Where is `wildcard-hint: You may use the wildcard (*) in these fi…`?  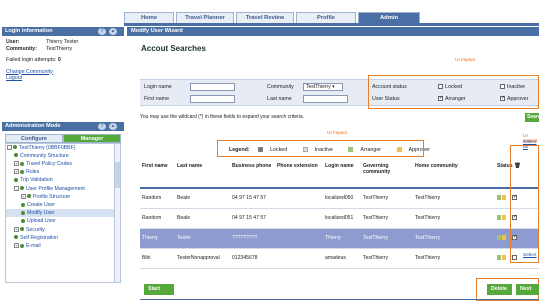
wildcard-hint: You may use the wildcard (*) in these fi… is located at coordinates (222, 117).